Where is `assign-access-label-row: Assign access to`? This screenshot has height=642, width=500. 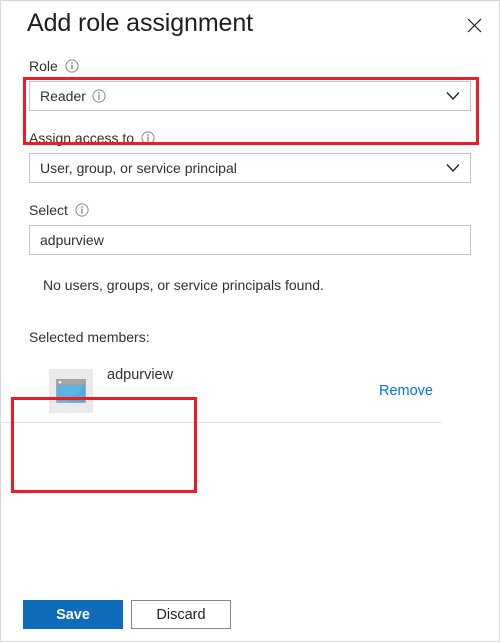 assign-access-label-row: Assign access to is located at coordinates (250, 138).